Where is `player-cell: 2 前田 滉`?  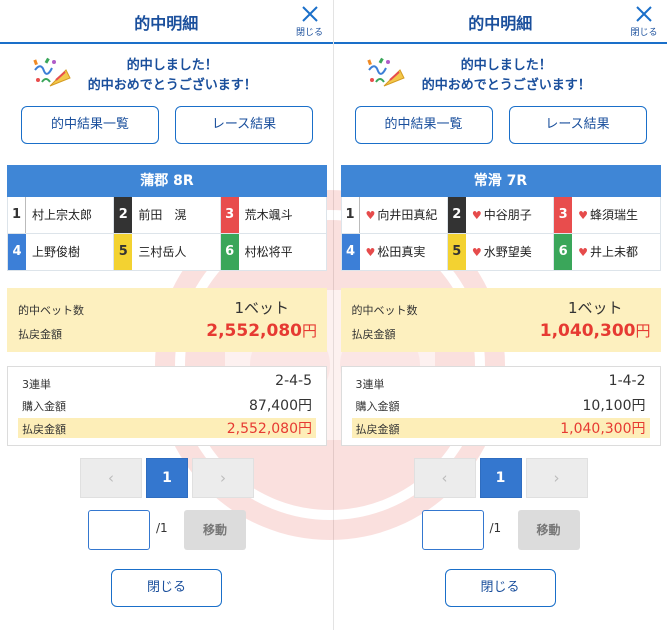 player-cell: 2 前田 滉 is located at coordinates (167, 215).